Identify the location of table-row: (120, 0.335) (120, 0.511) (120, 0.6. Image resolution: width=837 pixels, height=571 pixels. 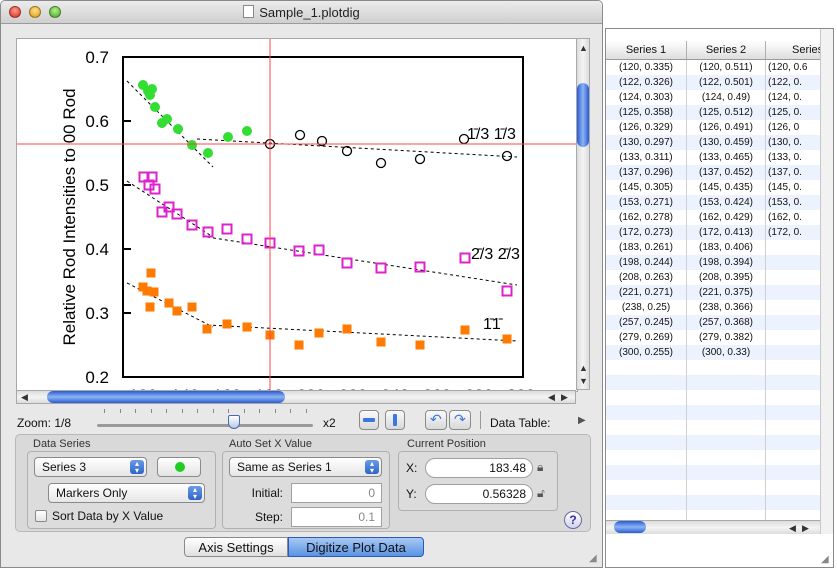
(719, 67).